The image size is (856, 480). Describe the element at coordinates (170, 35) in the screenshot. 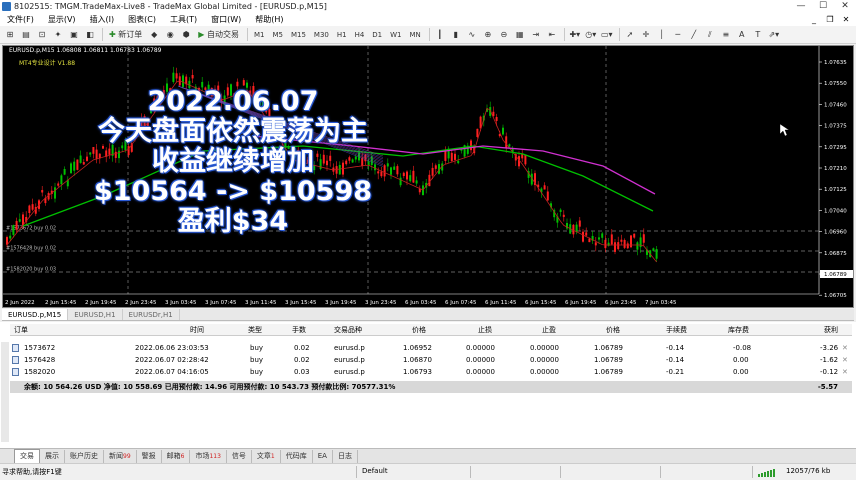

I see `account-icon: ◉` at that location.